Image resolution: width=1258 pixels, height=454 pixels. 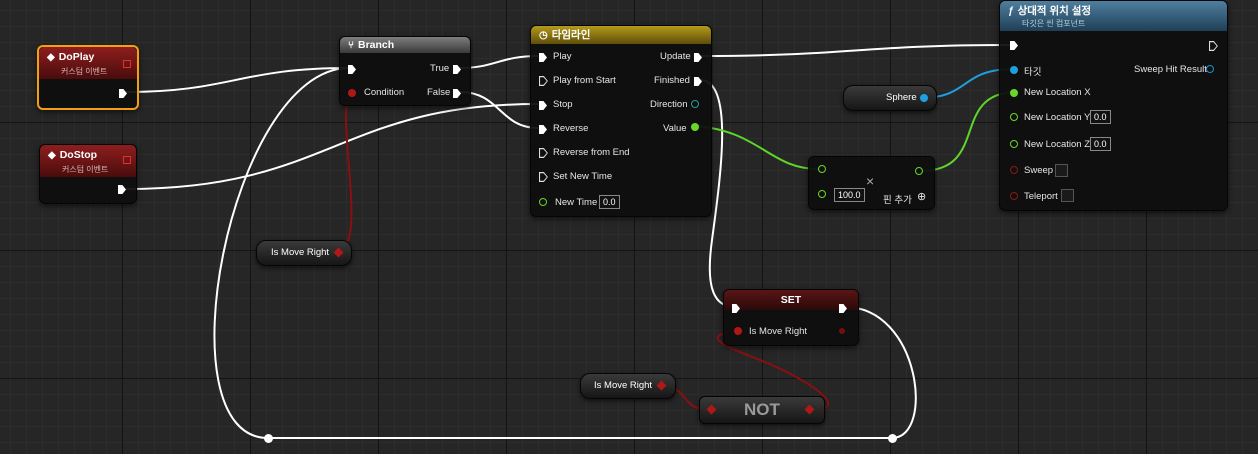 I want to click on set-title: SET, so click(x=791, y=300).